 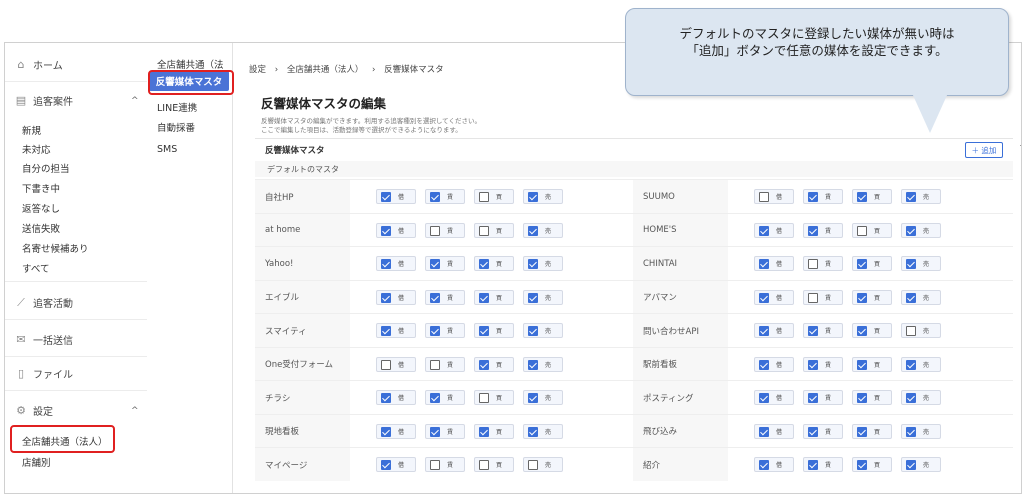 I want to click on nav-ikkatsu-soushin: ✉ 一括送信, so click(x=44, y=339).